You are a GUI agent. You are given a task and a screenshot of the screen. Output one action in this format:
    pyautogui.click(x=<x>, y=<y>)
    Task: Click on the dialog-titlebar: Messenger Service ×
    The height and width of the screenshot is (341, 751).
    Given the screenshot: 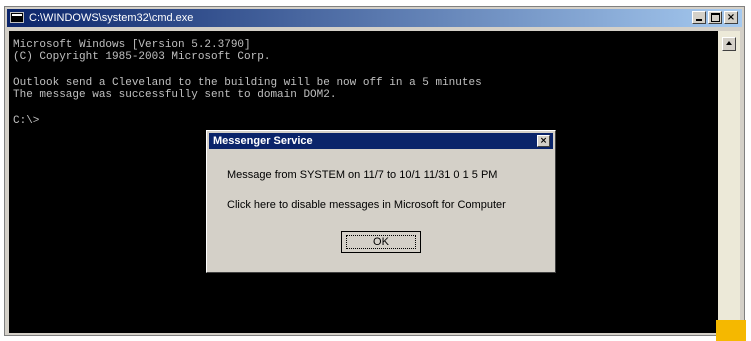 What is the action you would take?
    pyautogui.click(x=381, y=141)
    